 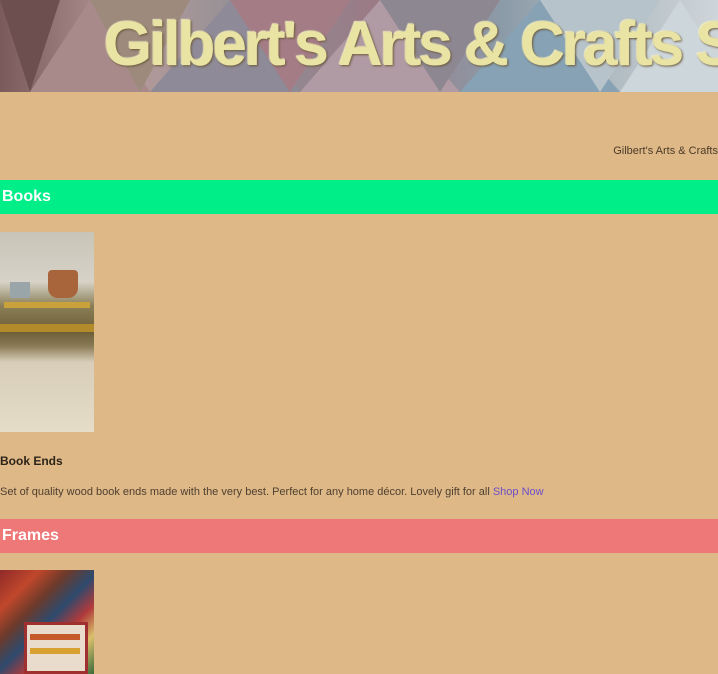 I want to click on header-banner: Gilbert's Arts & Crafts Shop, so click(x=359, y=46).